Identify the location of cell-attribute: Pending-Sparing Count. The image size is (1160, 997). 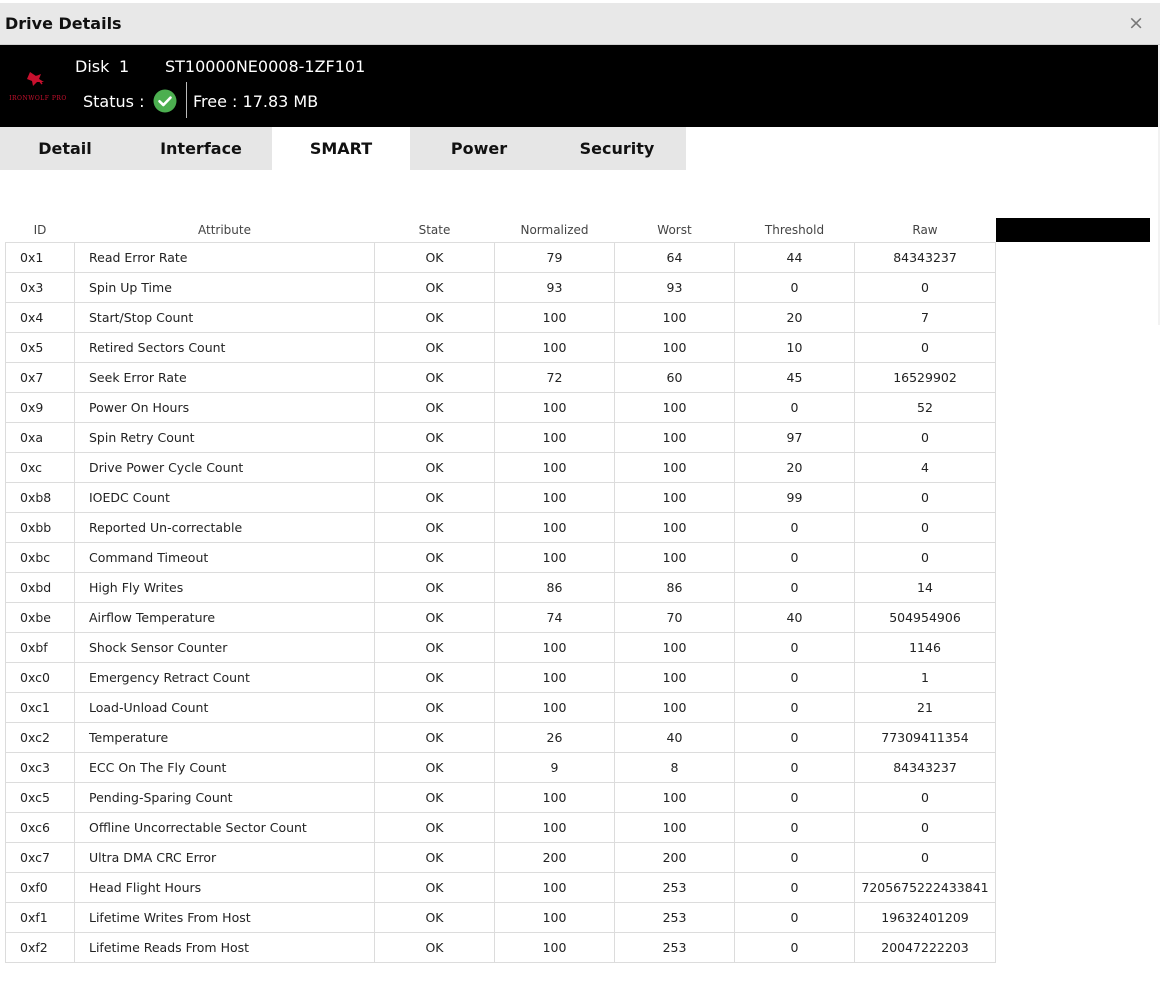
(224, 797).